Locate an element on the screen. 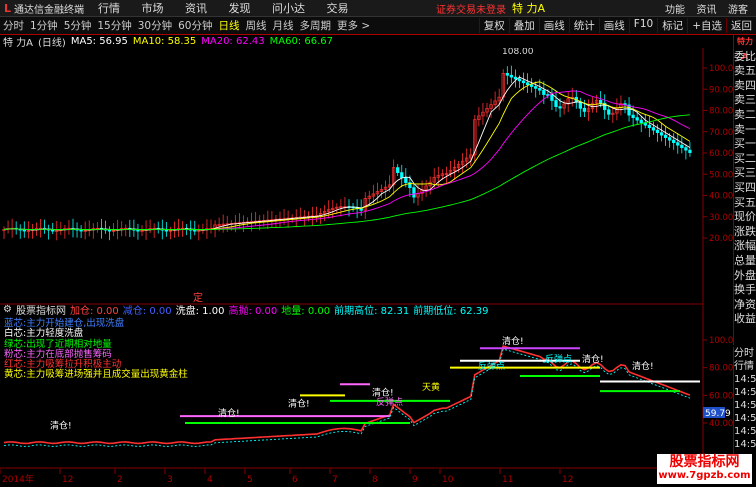  guest-button: 游客 is located at coordinates (738, 10).